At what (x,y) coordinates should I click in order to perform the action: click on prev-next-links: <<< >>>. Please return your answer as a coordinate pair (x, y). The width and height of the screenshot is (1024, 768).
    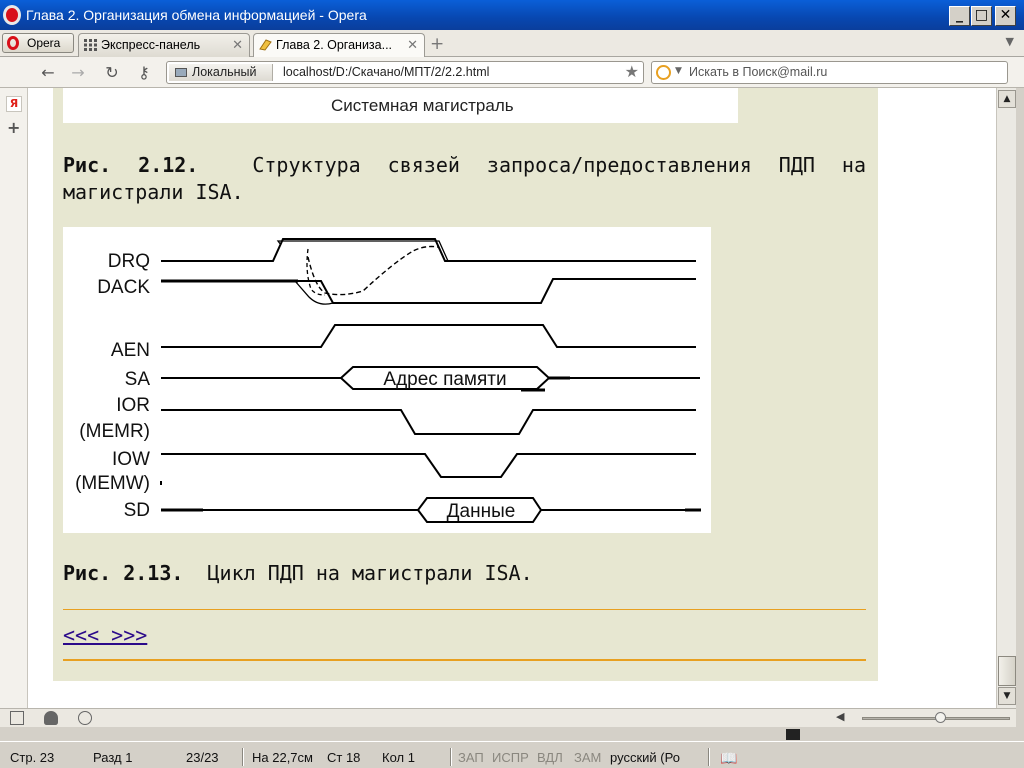
    Looking at the image, I should click on (105, 635).